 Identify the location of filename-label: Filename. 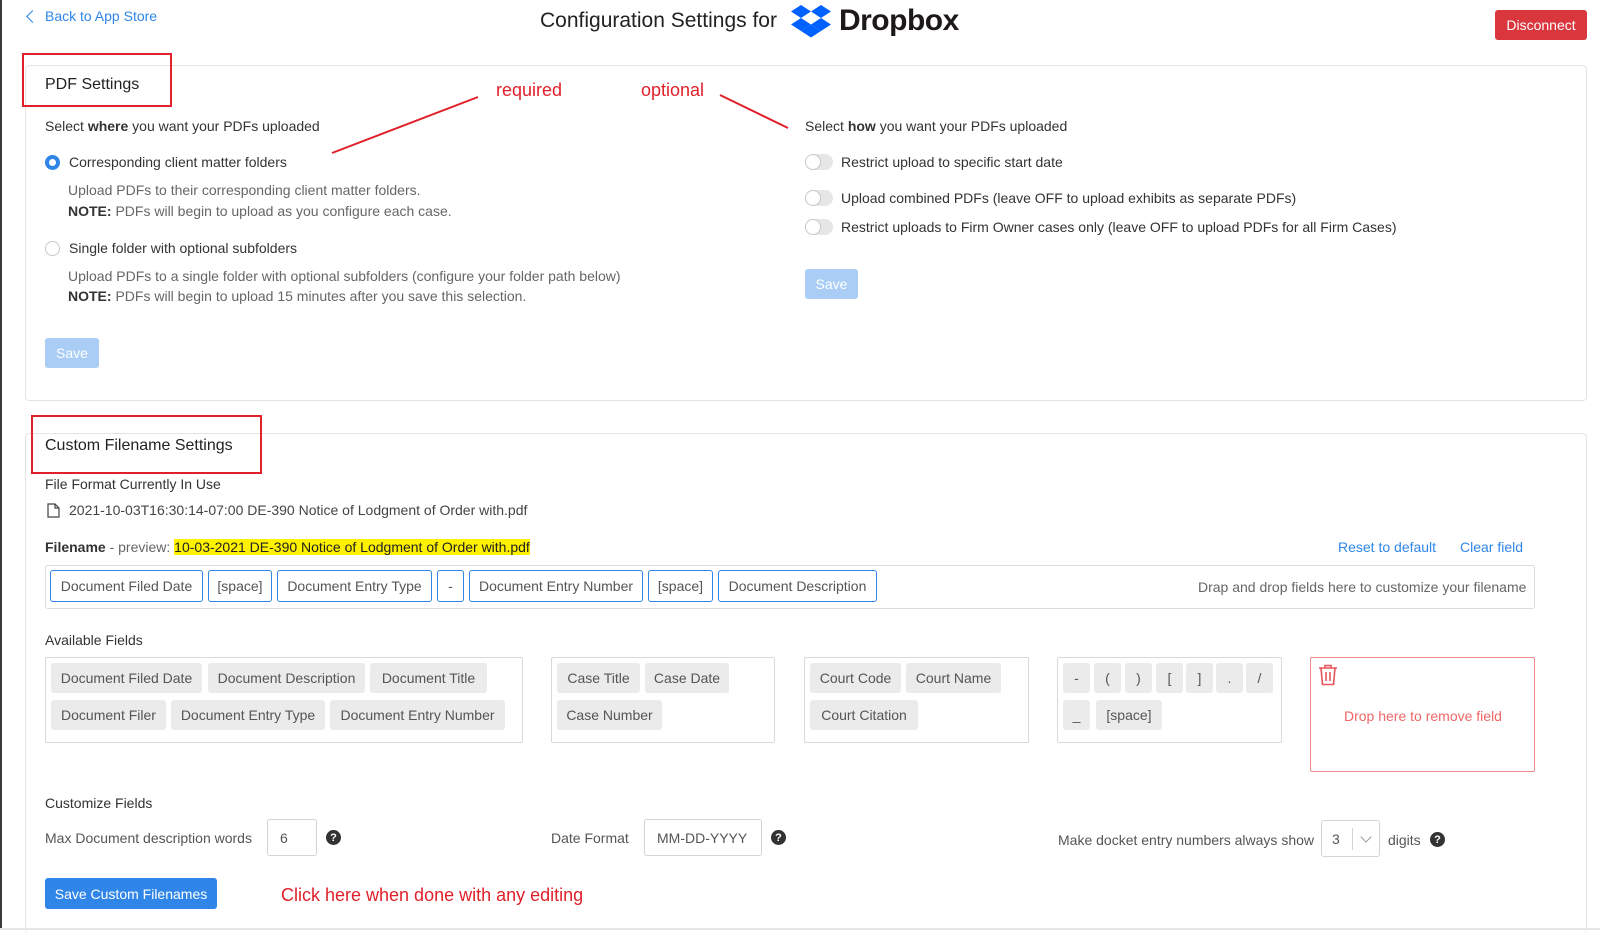
(75, 547).